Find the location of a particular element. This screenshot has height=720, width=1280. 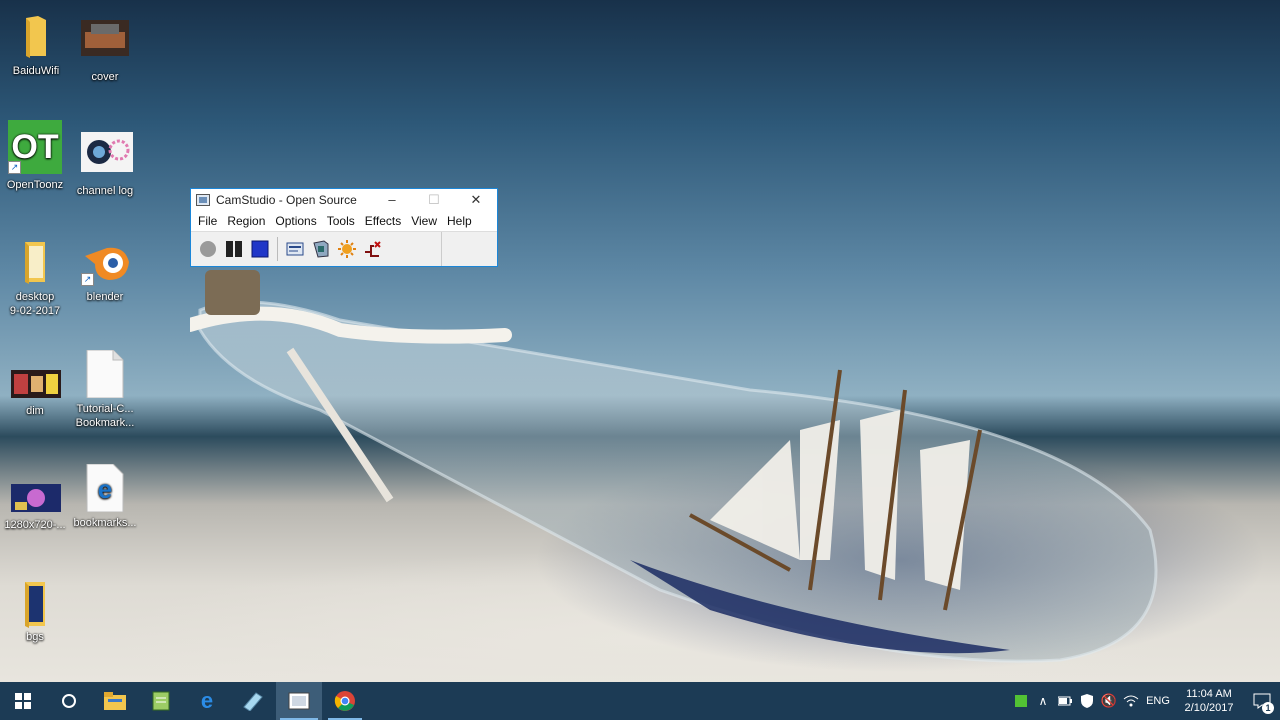

minimize-button: – is located at coordinates (392, 200).